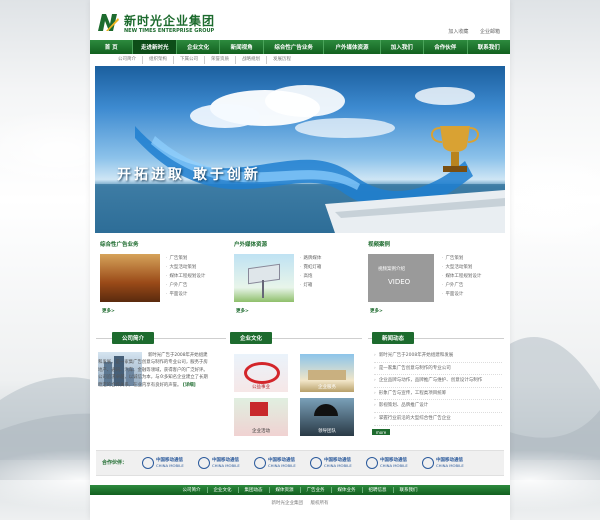 The height and width of the screenshot is (520, 600). I want to click on subnav-item: 荣誉资质, so click(220, 60).